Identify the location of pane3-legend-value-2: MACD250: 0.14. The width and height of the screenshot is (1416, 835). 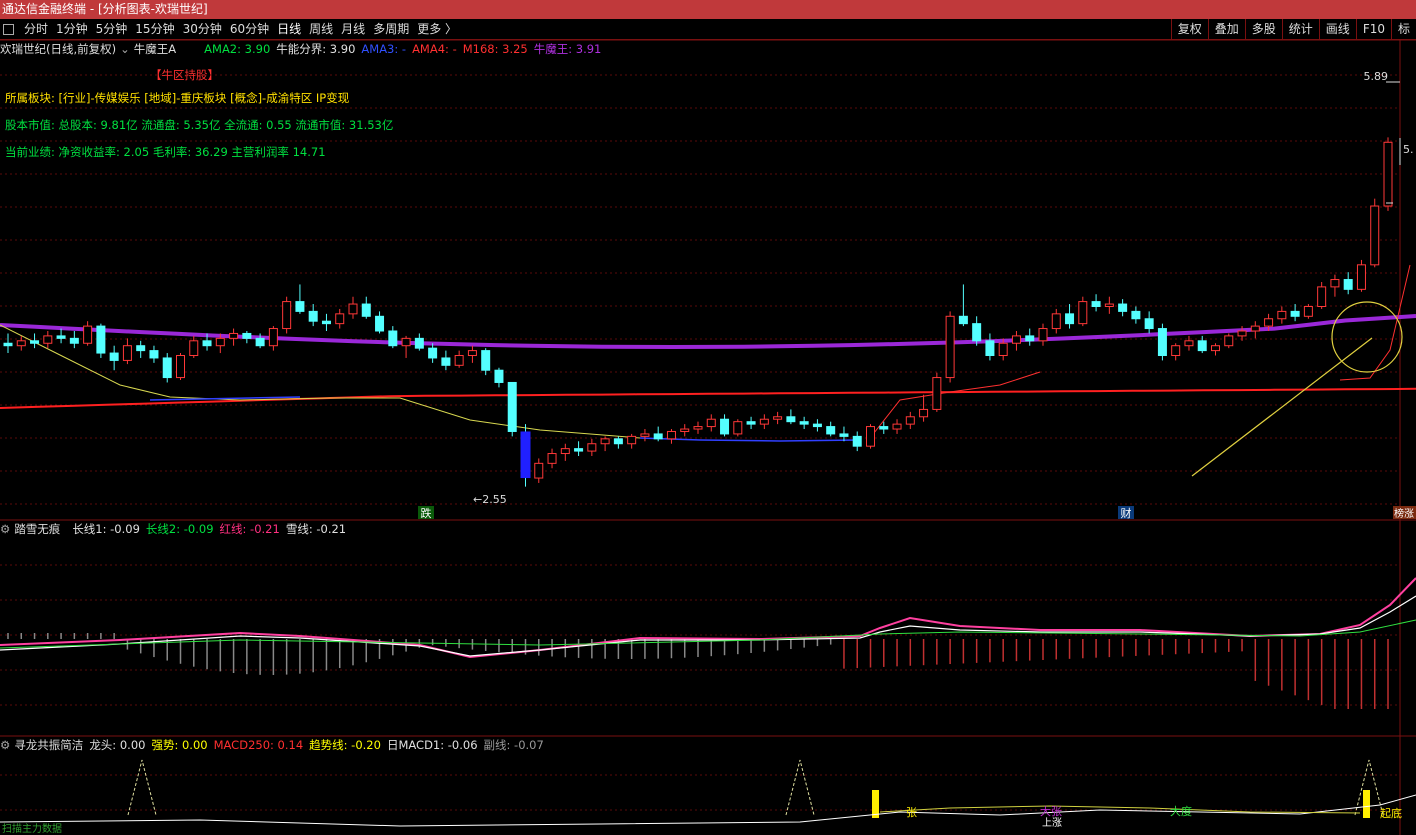
(258, 745).